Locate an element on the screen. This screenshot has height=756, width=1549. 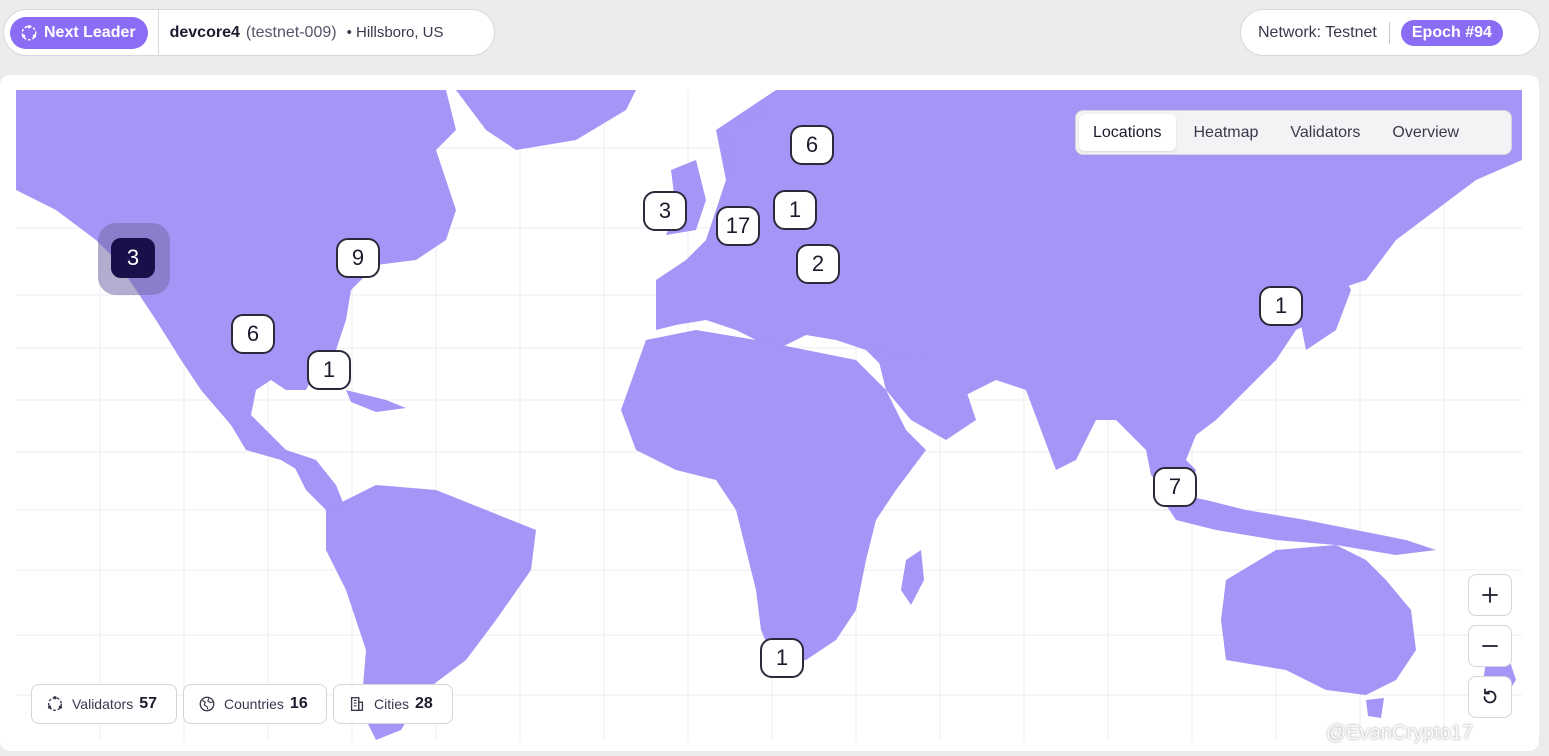
north-america is located at coordinates (236, 282).